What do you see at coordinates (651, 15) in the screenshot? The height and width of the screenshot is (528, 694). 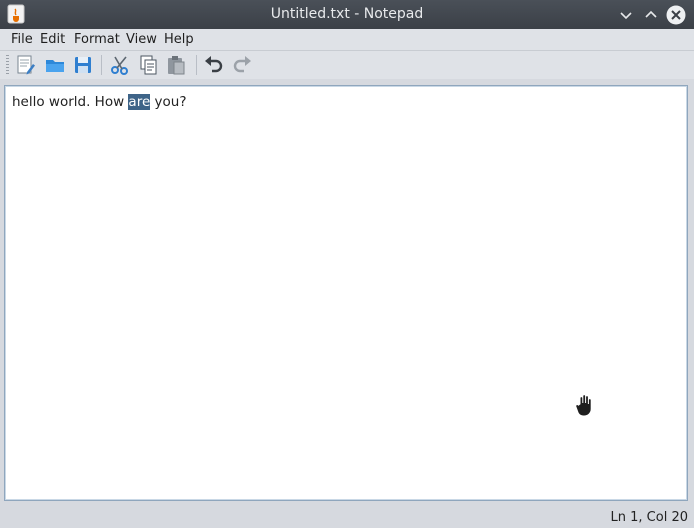 I see `maximize-button` at bounding box center [651, 15].